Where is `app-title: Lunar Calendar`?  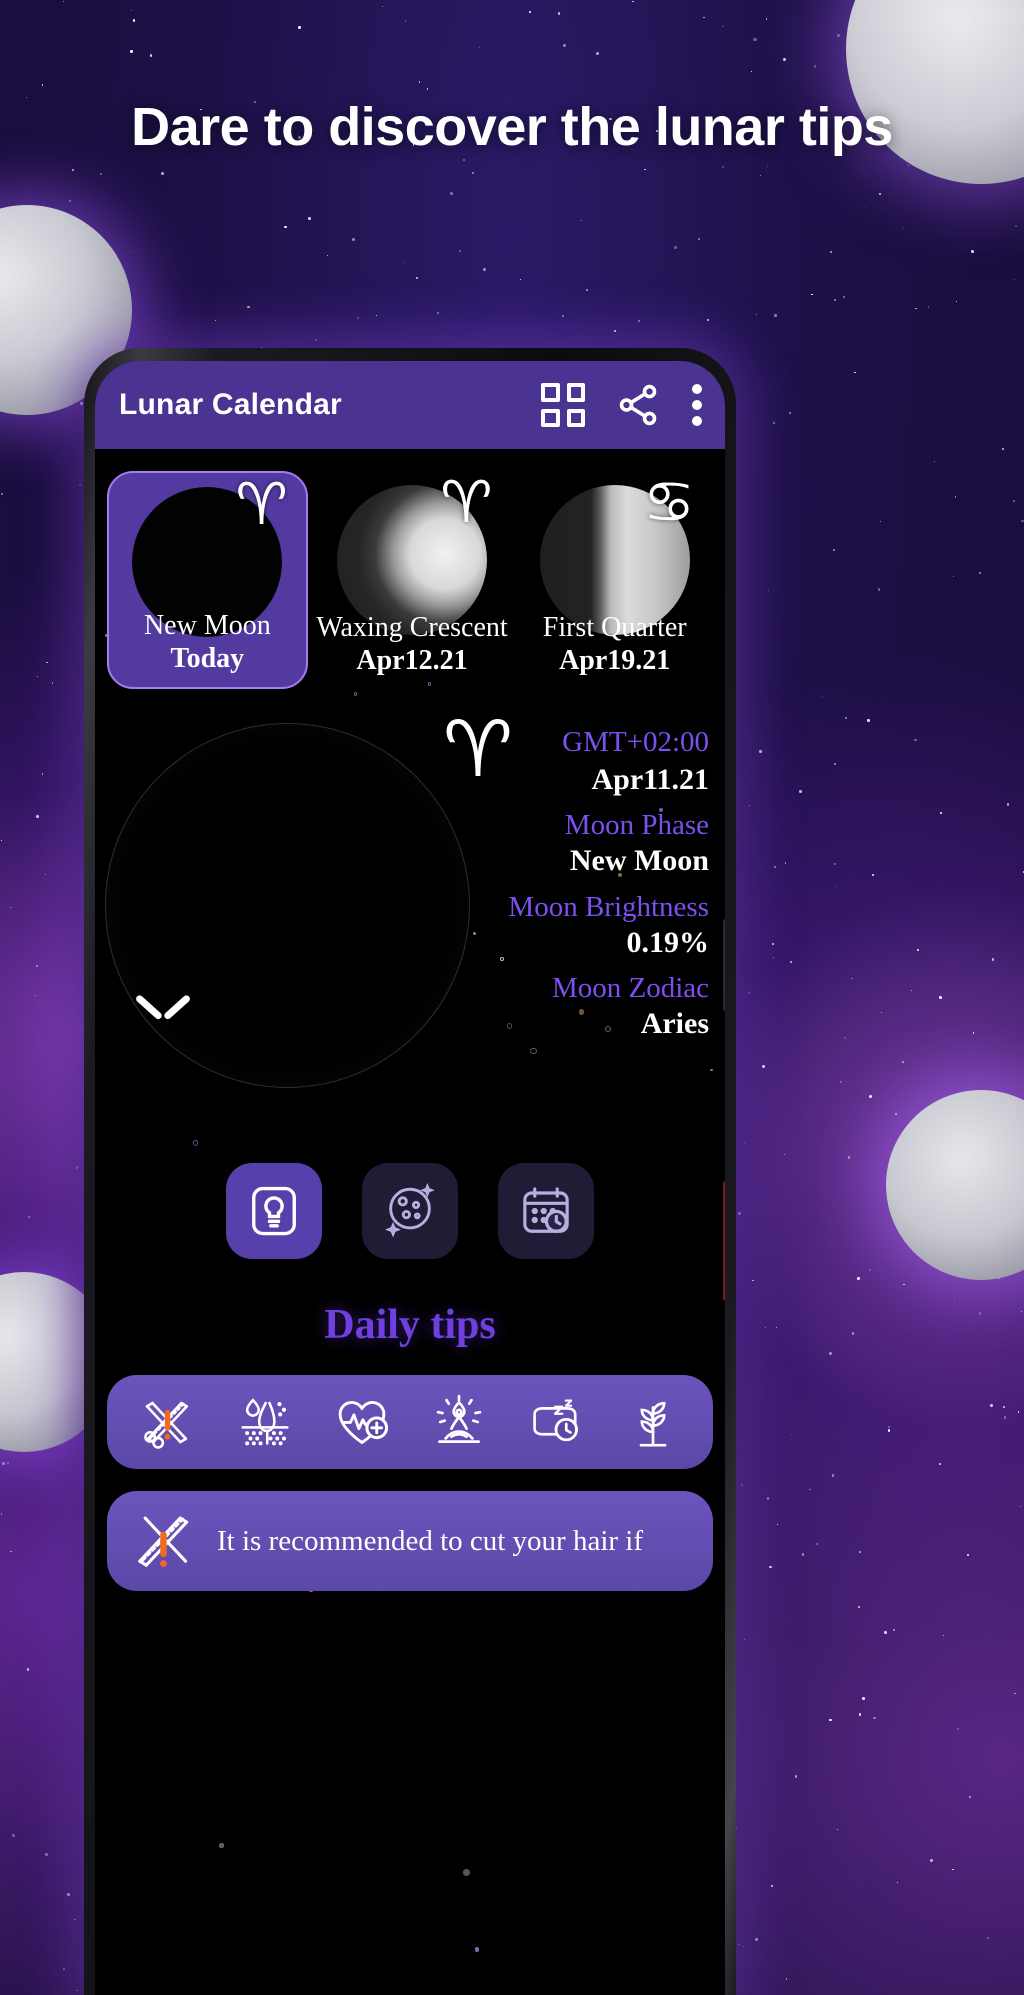 app-title: Lunar Calendar is located at coordinates (230, 404).